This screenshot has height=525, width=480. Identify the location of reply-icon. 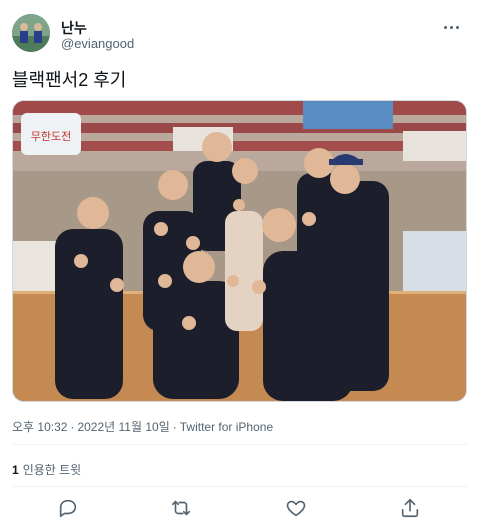
(68, 508).